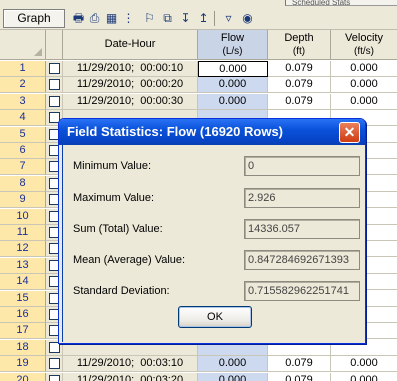 This screenshot has height=381, width=397. Describe the element at coordinates (299, 38) in the screenshot. I see `depth-header-label: Depth` at that location.